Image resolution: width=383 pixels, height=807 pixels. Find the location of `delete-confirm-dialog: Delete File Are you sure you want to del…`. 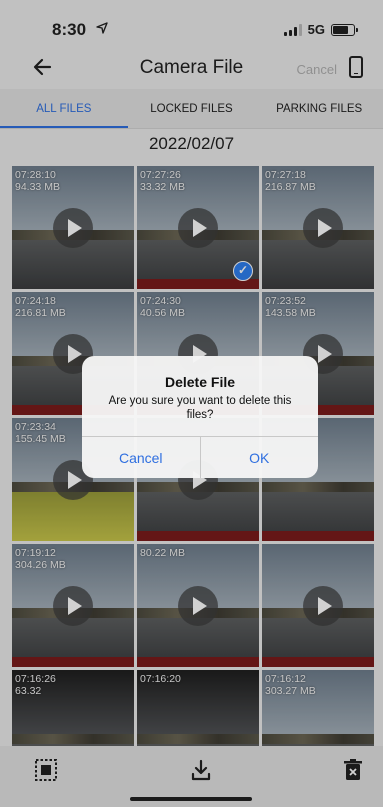

delete-confirm-dialog: Delete File Are you sure you want to del… is located at coordinates (200, 417).